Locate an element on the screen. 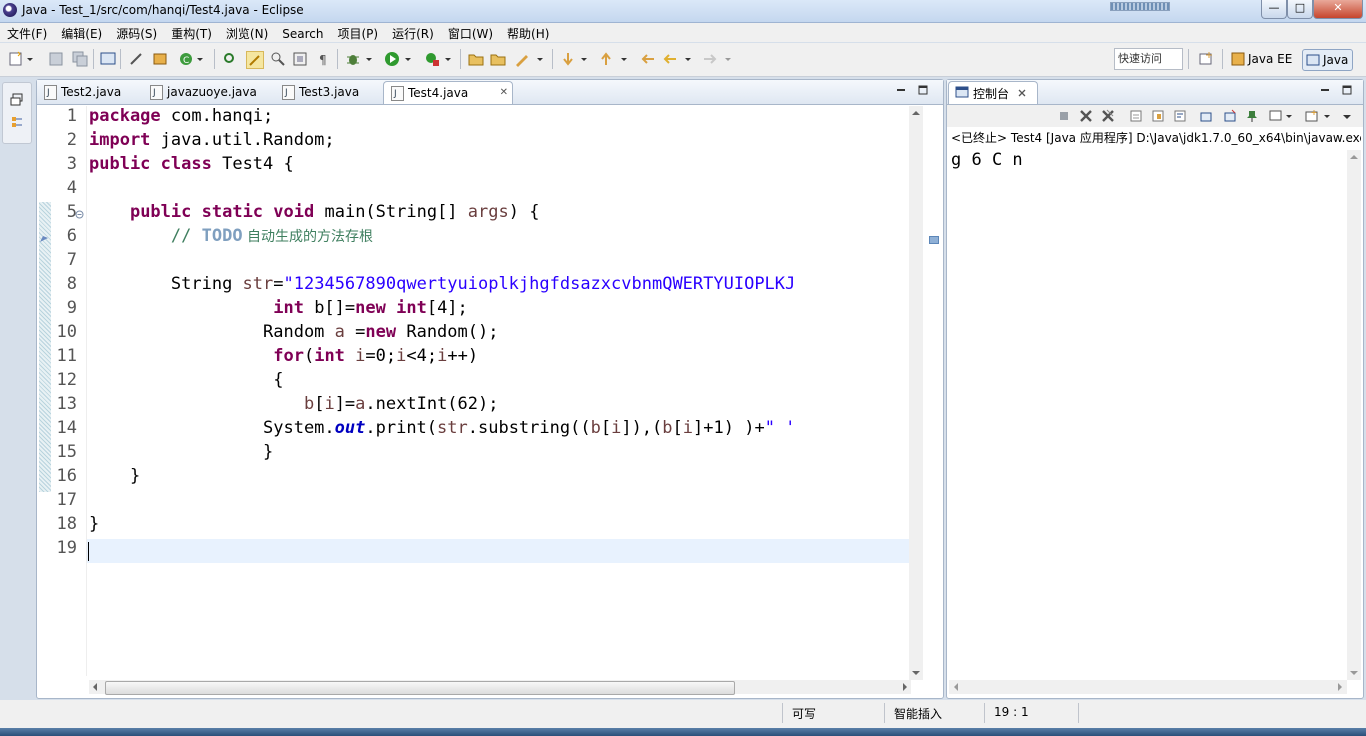  back-icon is located at coordinates (670, 59).